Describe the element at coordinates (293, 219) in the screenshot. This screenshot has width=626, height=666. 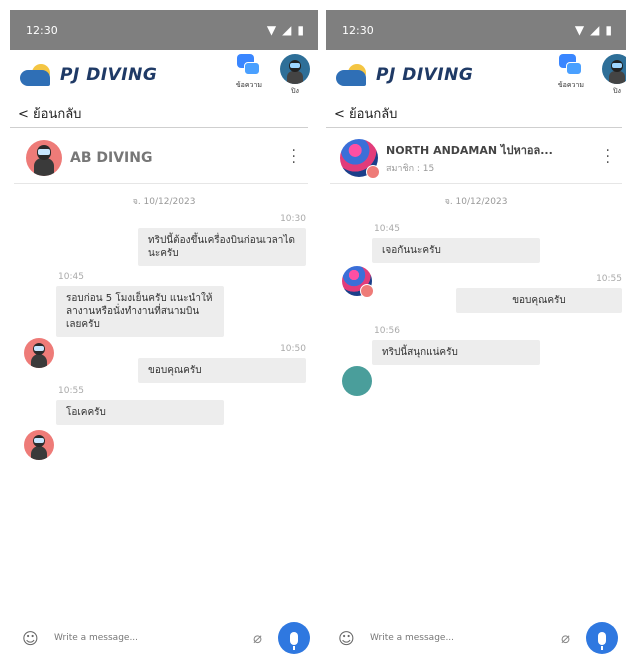
I see `message-time: 10:30` at that location.